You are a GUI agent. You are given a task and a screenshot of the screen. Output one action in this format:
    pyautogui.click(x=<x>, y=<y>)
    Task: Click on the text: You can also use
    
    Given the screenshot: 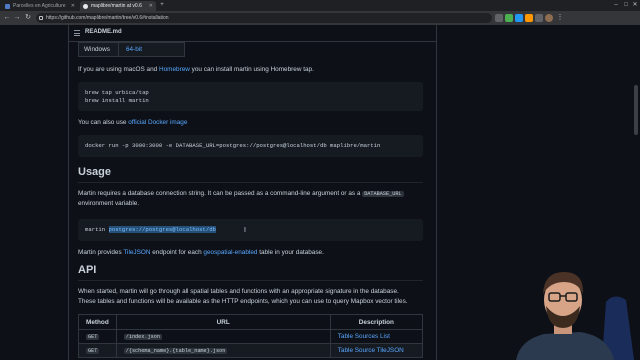 What is the action you would take?
    pyautogui.click(x=103, y=122)
    